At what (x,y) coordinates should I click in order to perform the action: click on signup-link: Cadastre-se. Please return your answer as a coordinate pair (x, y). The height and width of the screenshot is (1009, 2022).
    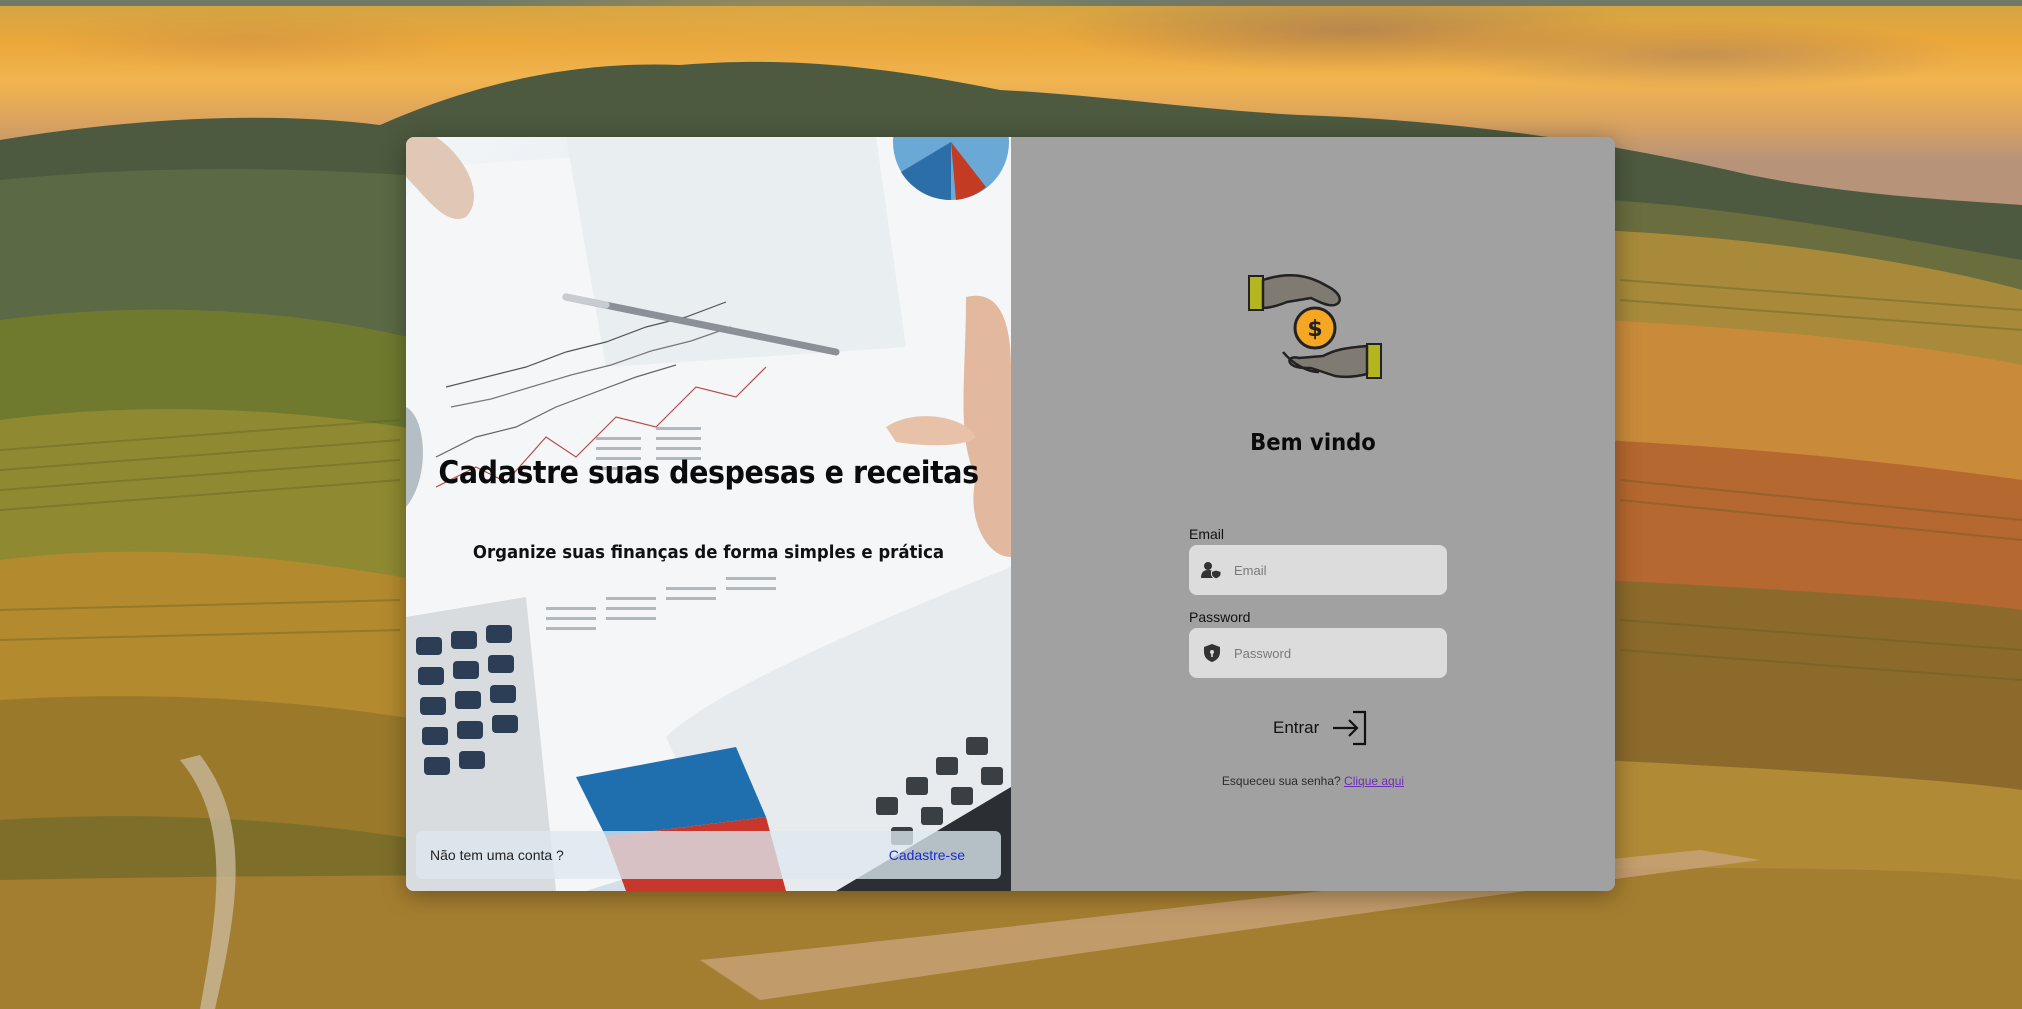
    Looking at the image, I should click on (927, 855).